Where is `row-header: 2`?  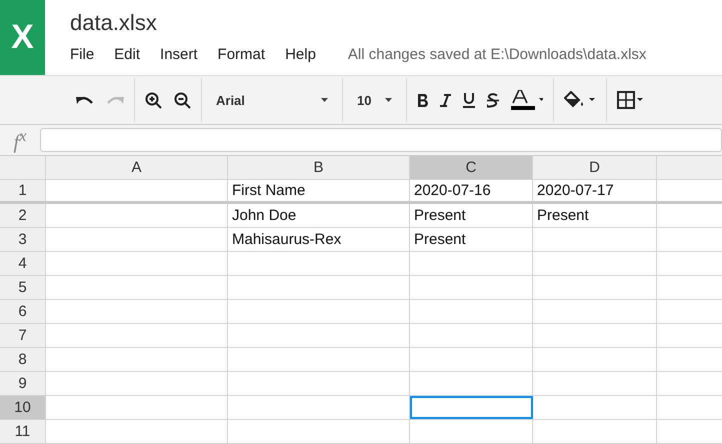 row-header: 2 is located at coordinates (23, 215).